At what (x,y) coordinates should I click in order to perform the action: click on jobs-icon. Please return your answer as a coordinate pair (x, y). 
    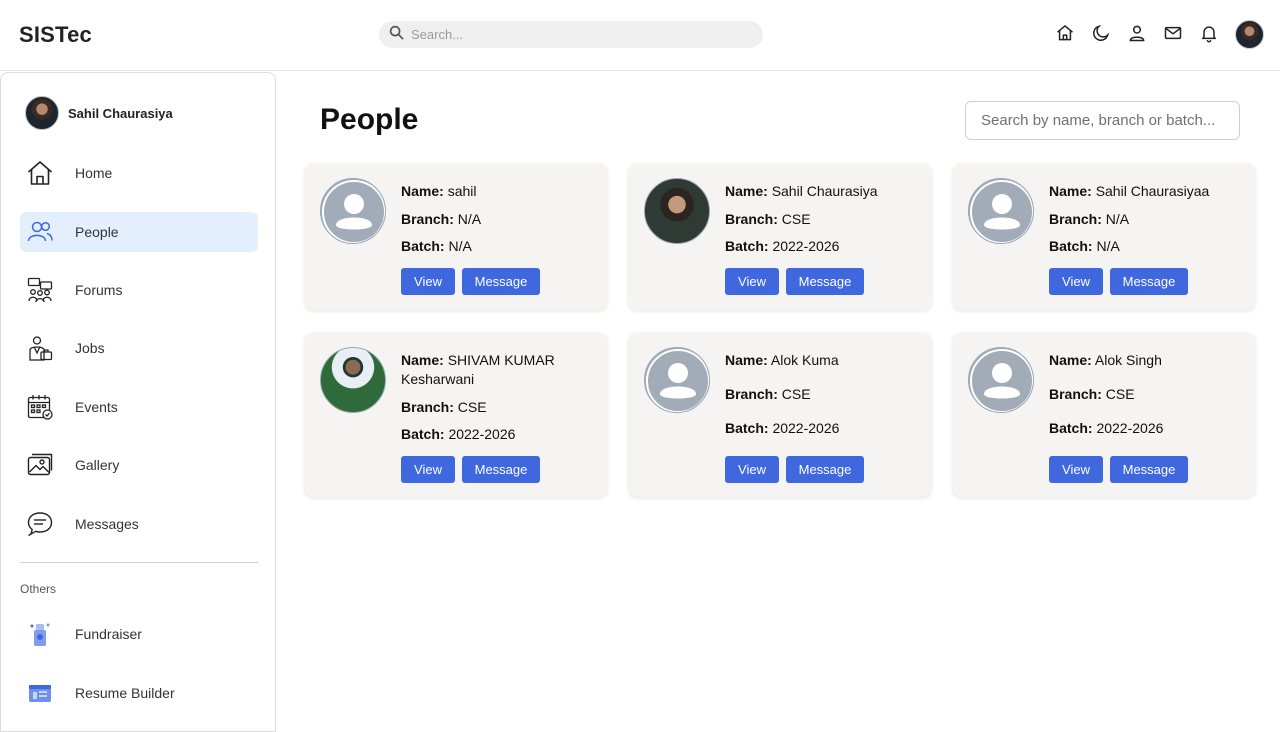
    Looking at the image, I should click on (40, 348).